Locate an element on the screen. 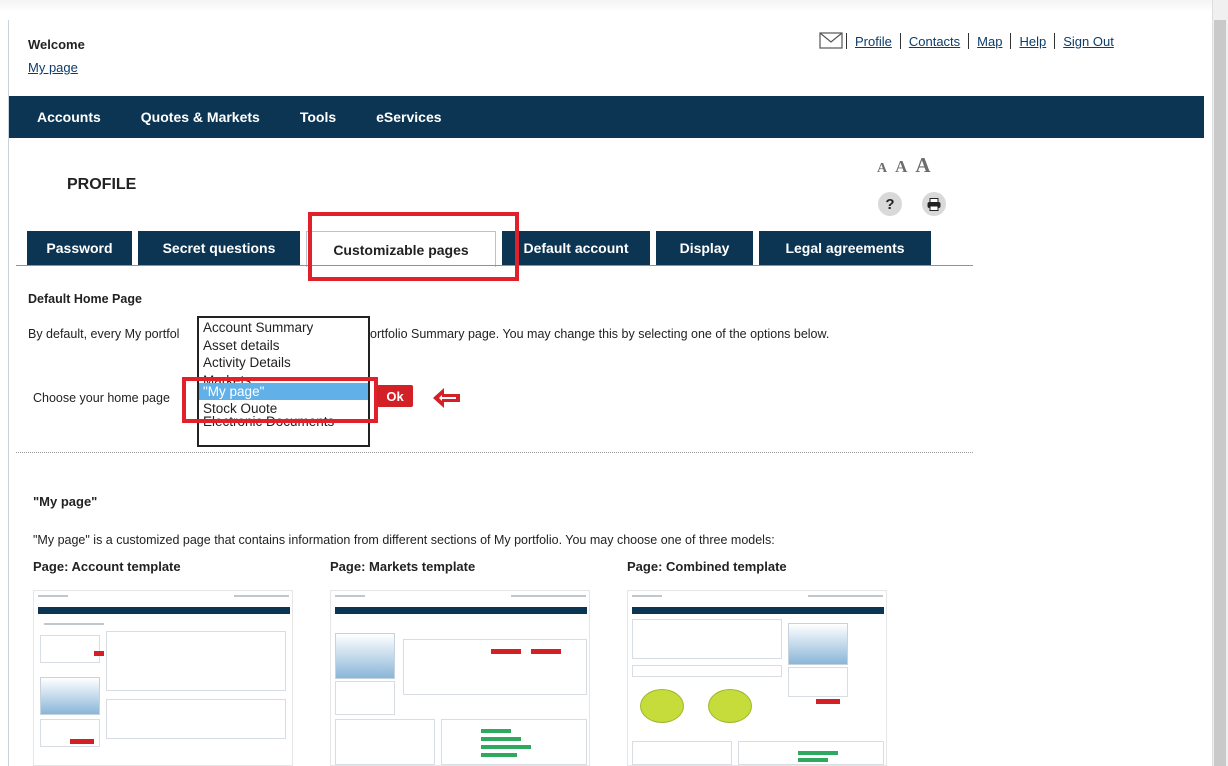  scrollbar-thumb is located at coordinates (1220, 393).